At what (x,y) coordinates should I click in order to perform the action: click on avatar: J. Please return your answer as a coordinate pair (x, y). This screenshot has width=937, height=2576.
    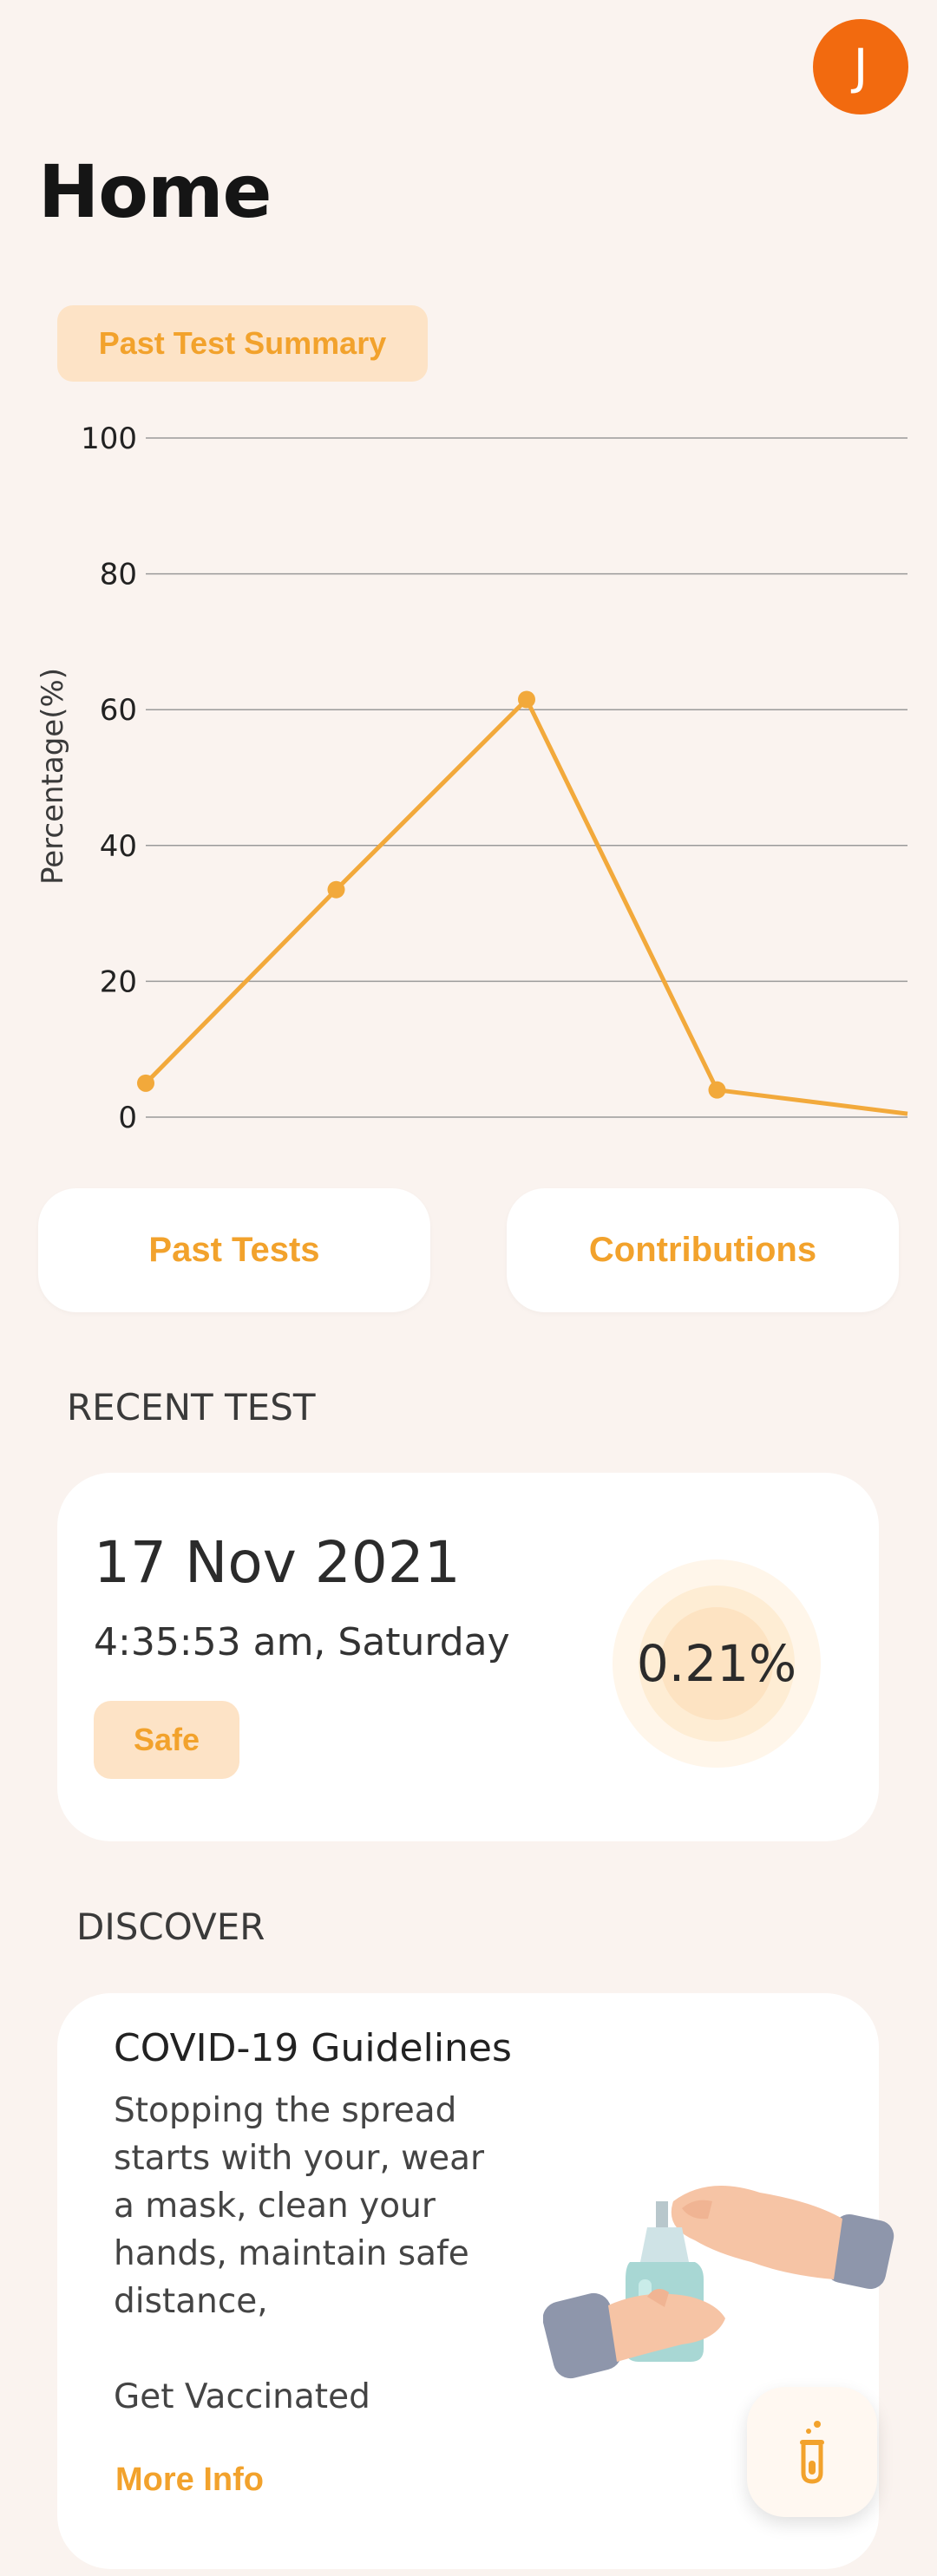
    Looking at the image, I should click on (861, 66).